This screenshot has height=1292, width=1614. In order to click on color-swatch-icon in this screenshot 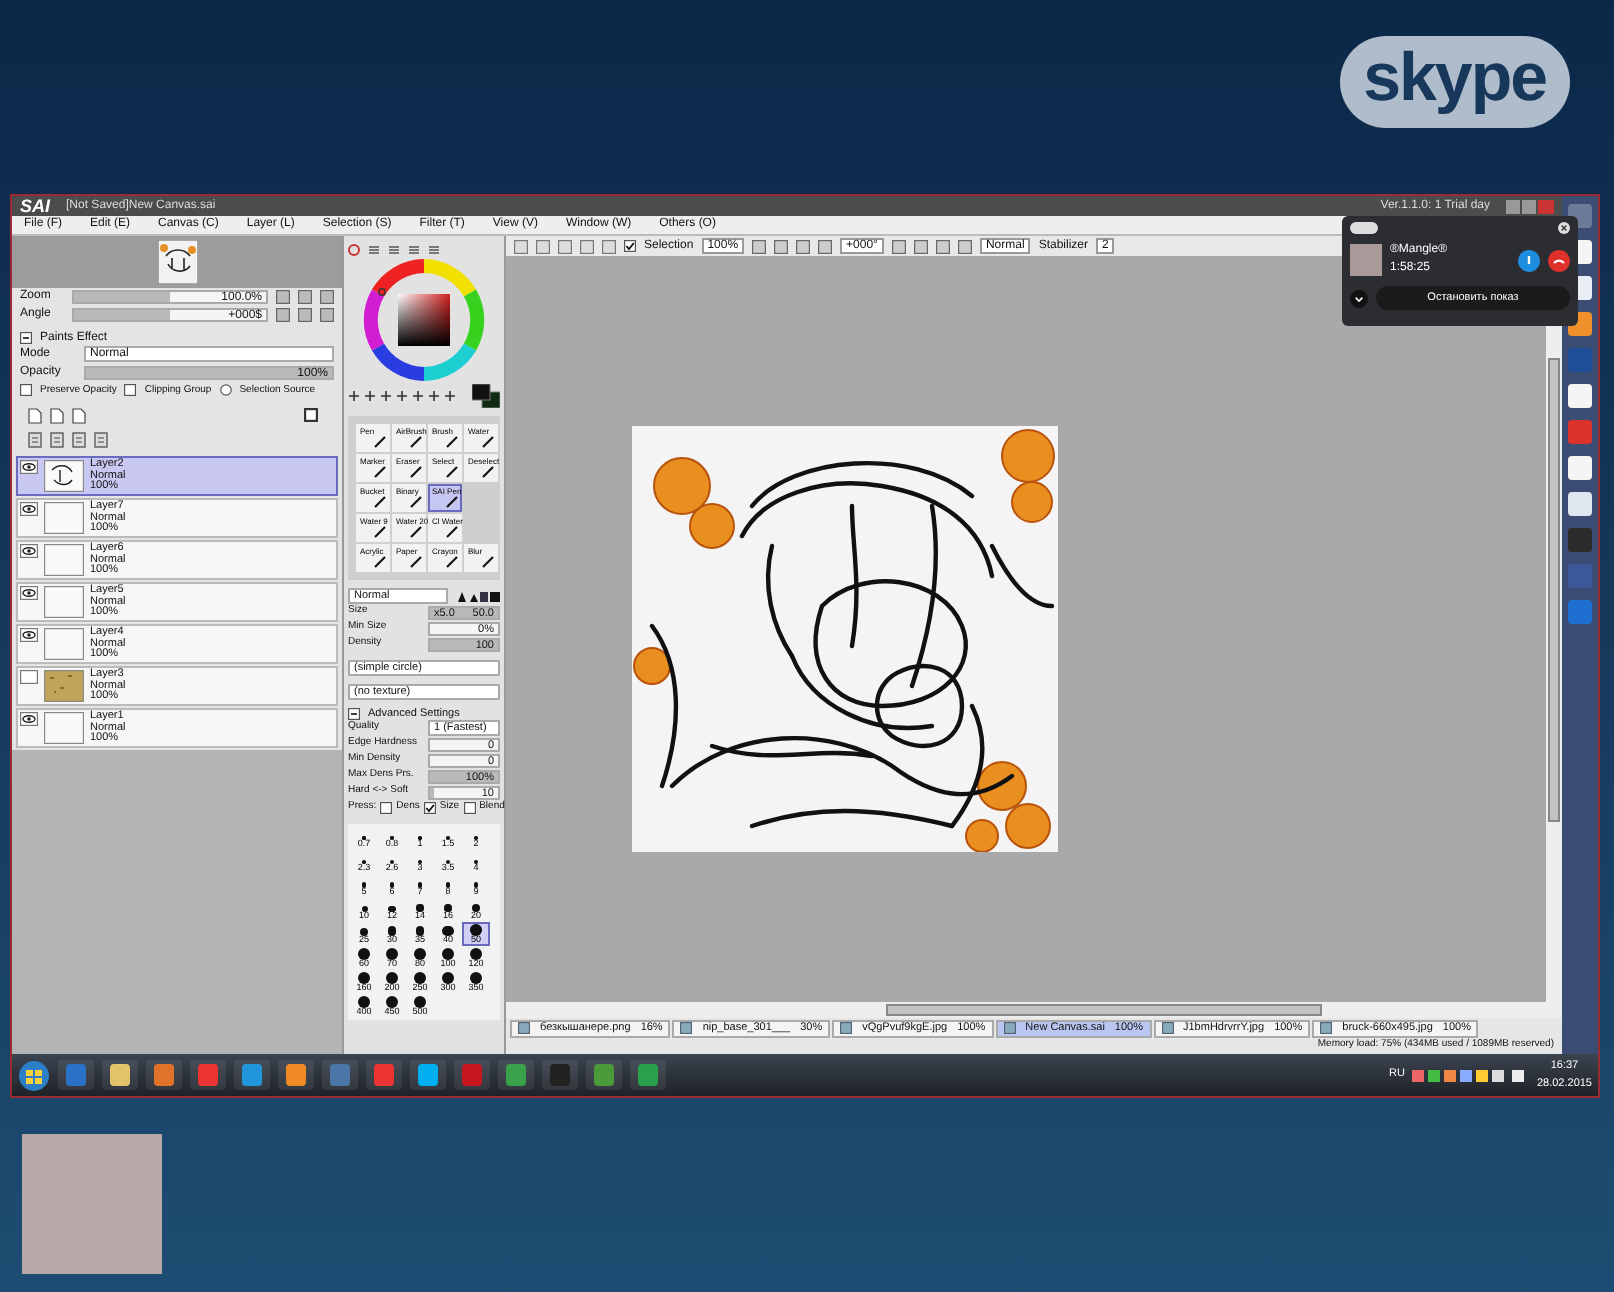, I will do `click(486, 396)`.